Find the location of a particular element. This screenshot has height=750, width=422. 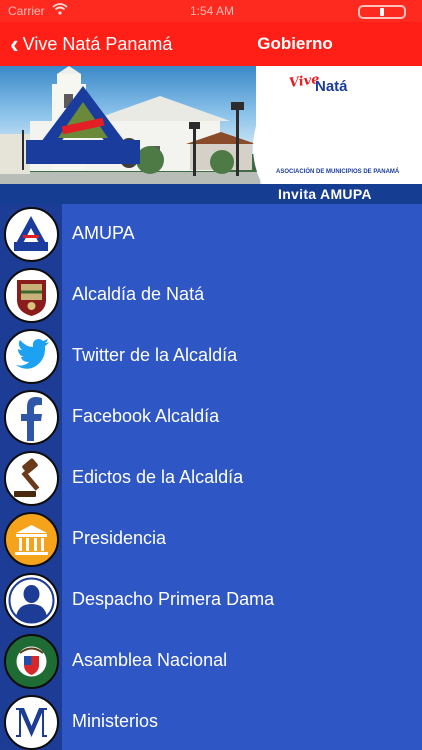

carrier-label: Carrier is located at coordinates (26, 11).